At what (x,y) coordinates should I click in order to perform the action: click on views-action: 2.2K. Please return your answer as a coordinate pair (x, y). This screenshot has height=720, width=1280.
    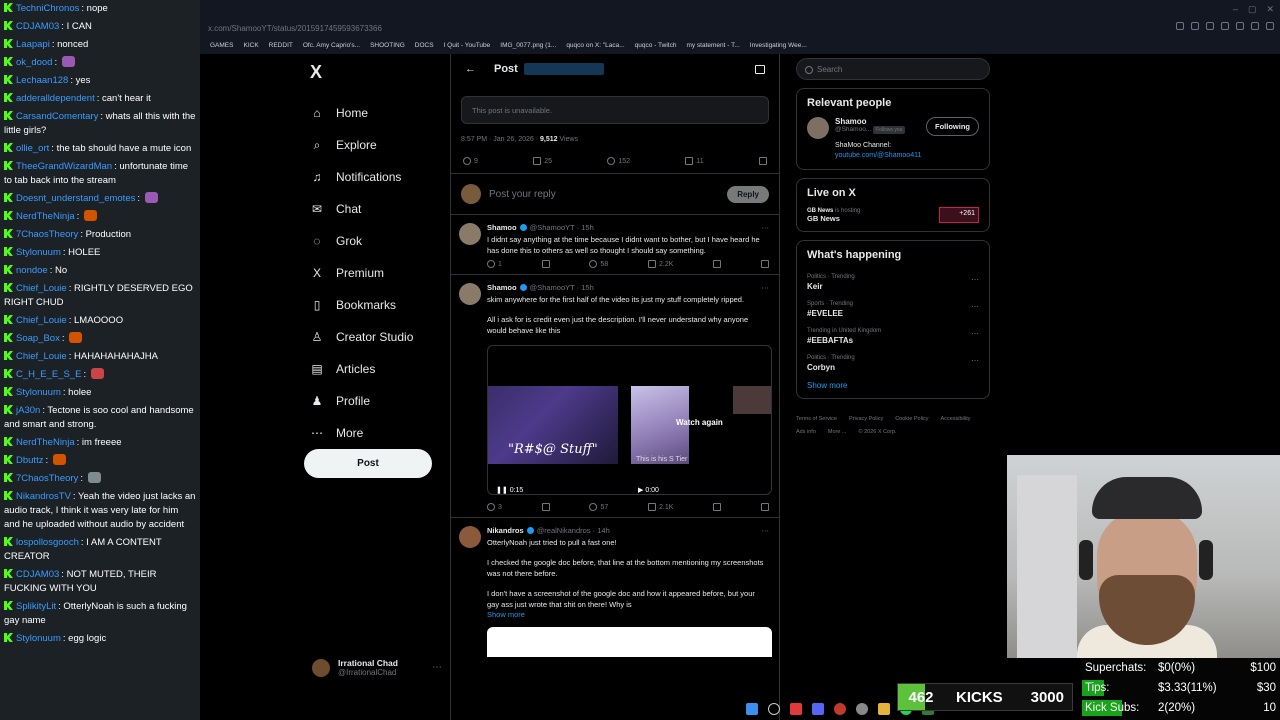
    Looking at the image, I should click on (660, 264).